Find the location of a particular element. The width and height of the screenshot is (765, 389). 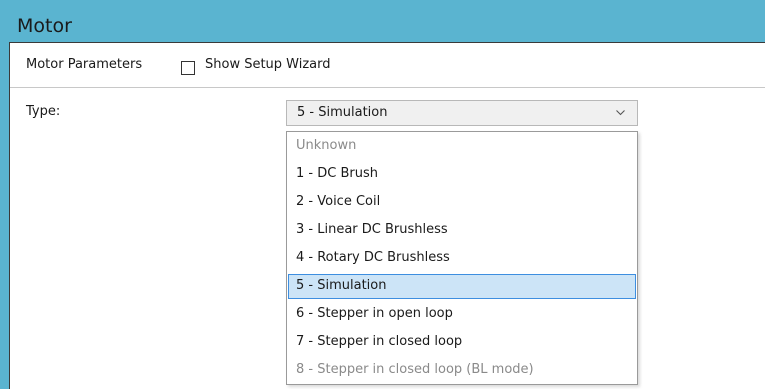

show-setup-wizard-checkbox is located at coordinates (188, 68).